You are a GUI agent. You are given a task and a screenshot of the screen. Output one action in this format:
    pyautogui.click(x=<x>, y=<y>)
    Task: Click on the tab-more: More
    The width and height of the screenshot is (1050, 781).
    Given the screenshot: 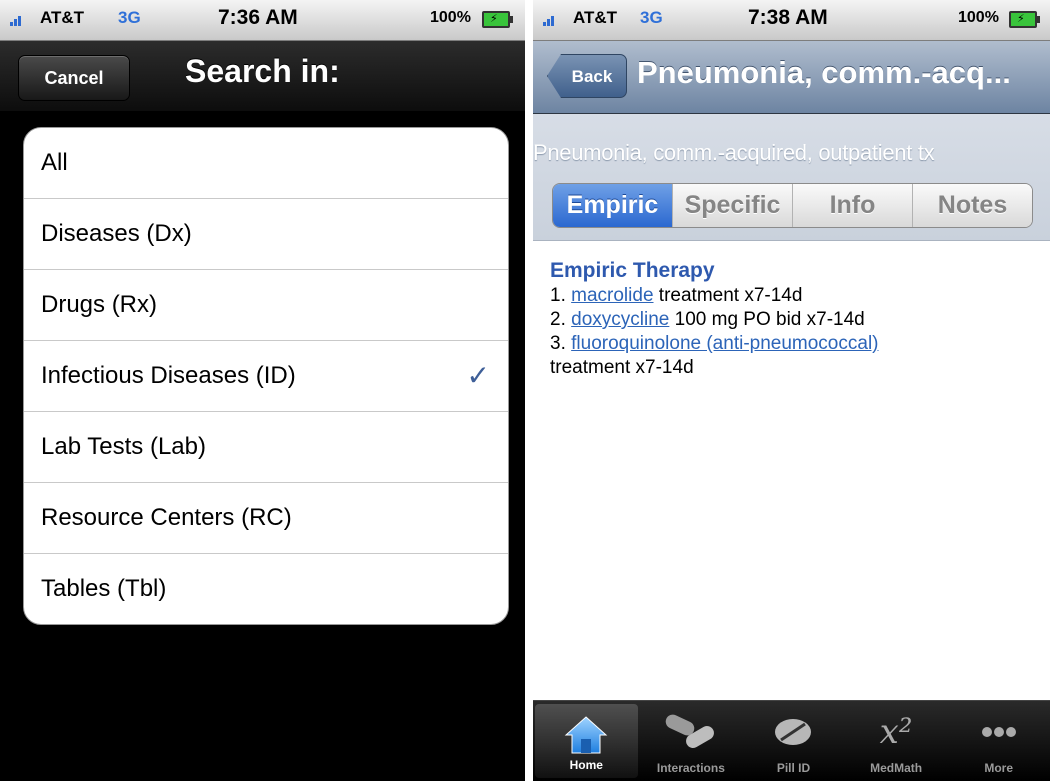 What is the action you would take?
    pyautogui.click(x=998, y=741)
    